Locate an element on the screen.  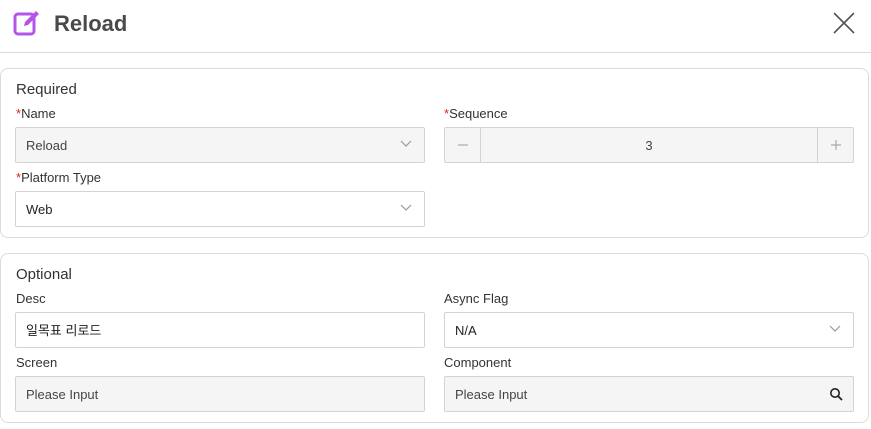
async-flag-select: N/A is located at coordinates (649, 330).